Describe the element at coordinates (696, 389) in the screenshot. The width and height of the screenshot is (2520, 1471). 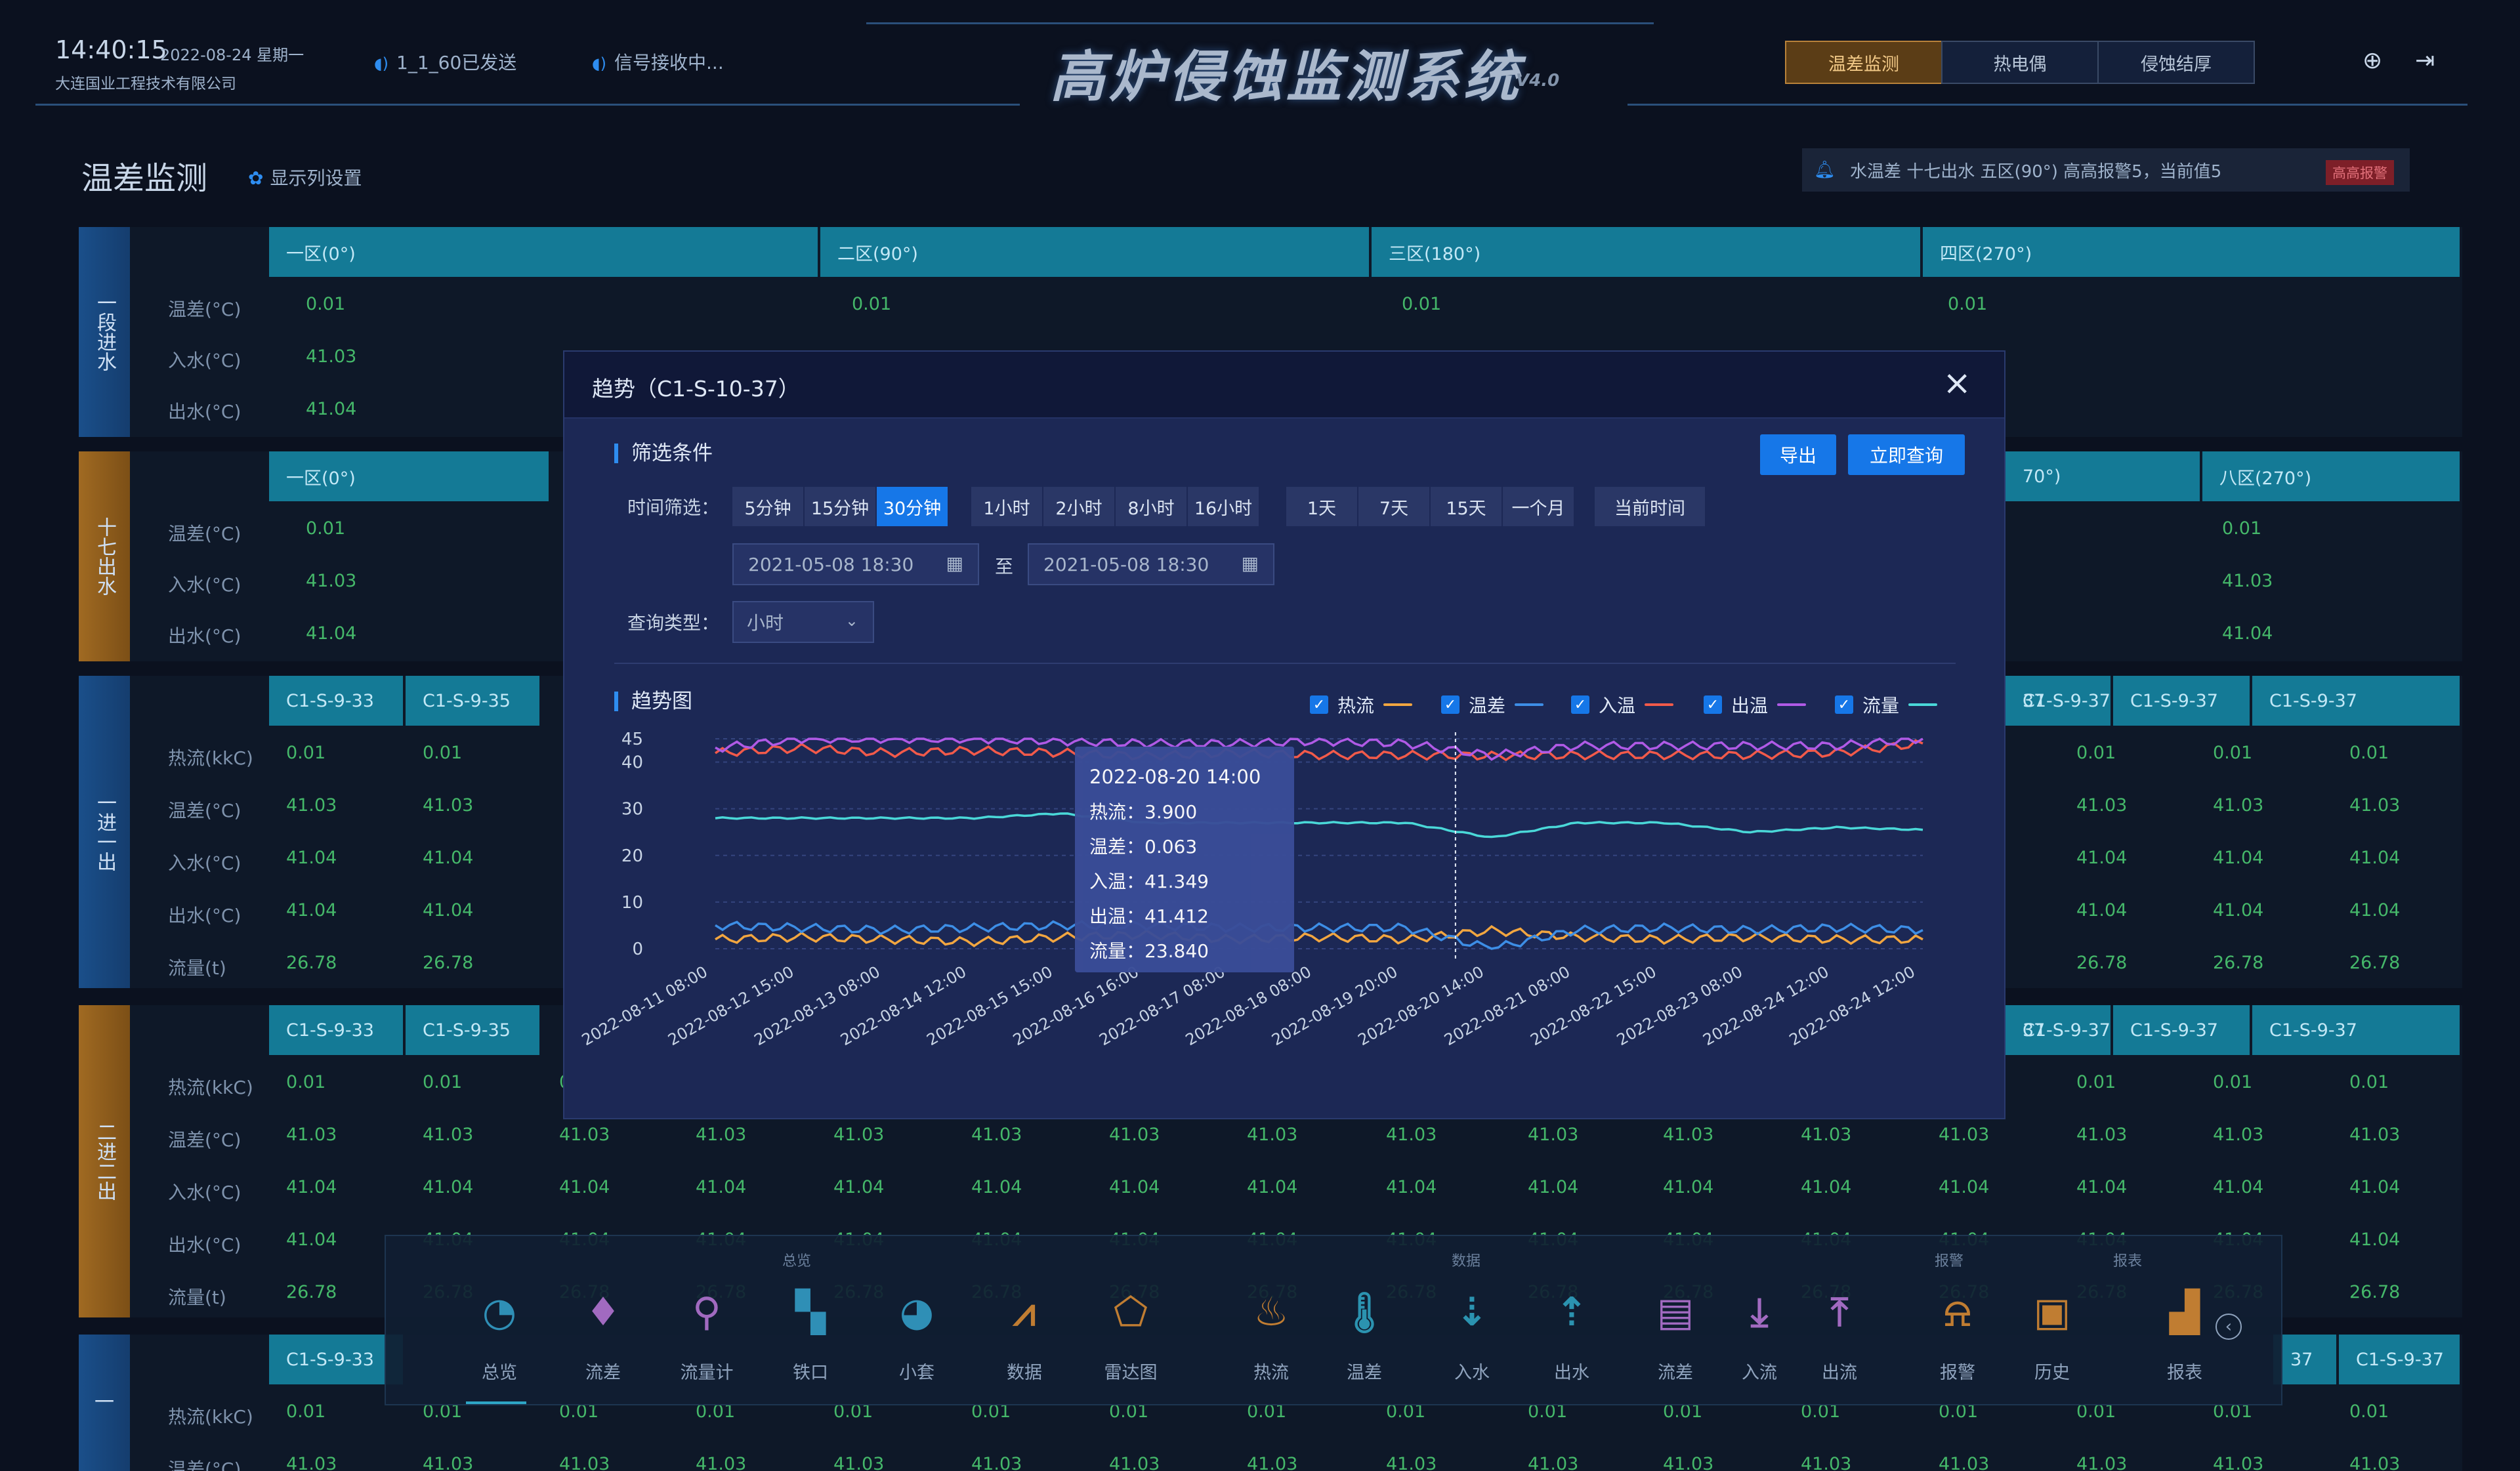
I see `modal-title: 趋势（C1-S-10-37）` at that location.